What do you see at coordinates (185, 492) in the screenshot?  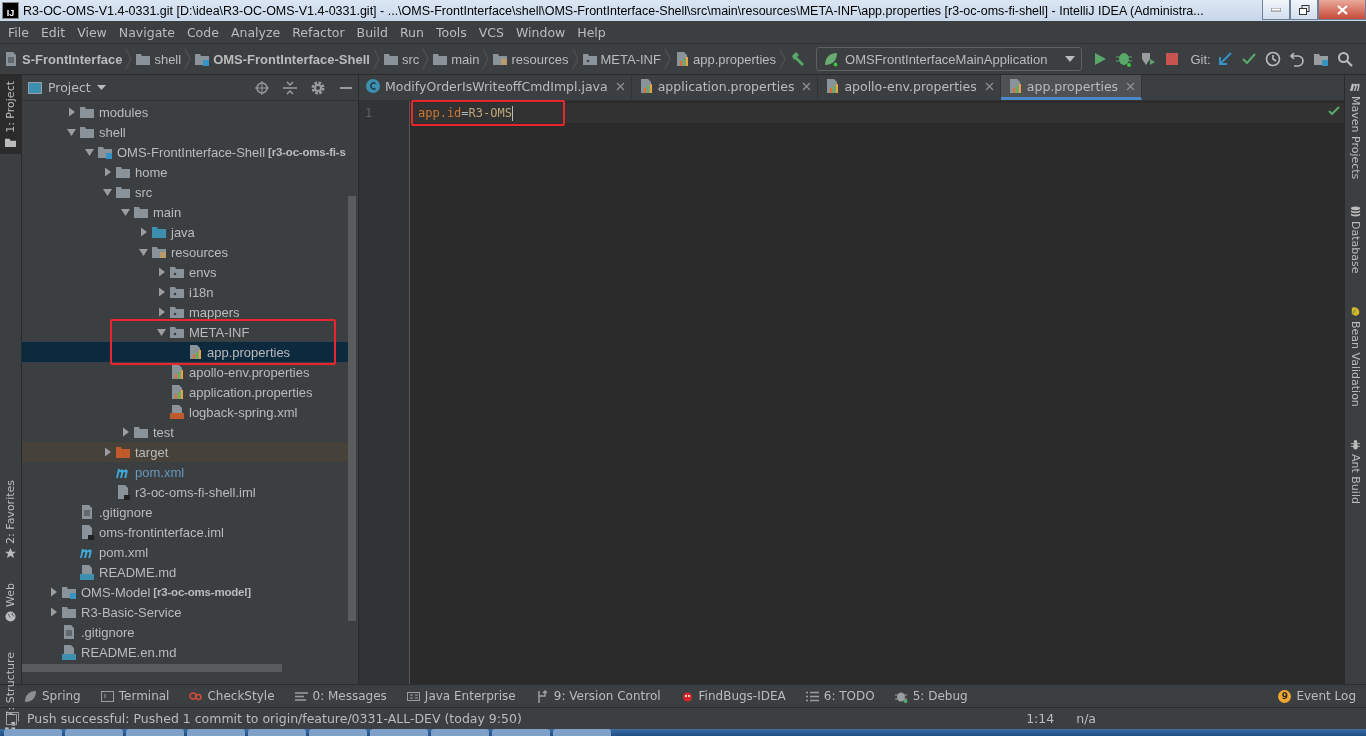 I see `tree-item: r3-oc-oms-fi-shell.iml` at bounding box center [185, 492].